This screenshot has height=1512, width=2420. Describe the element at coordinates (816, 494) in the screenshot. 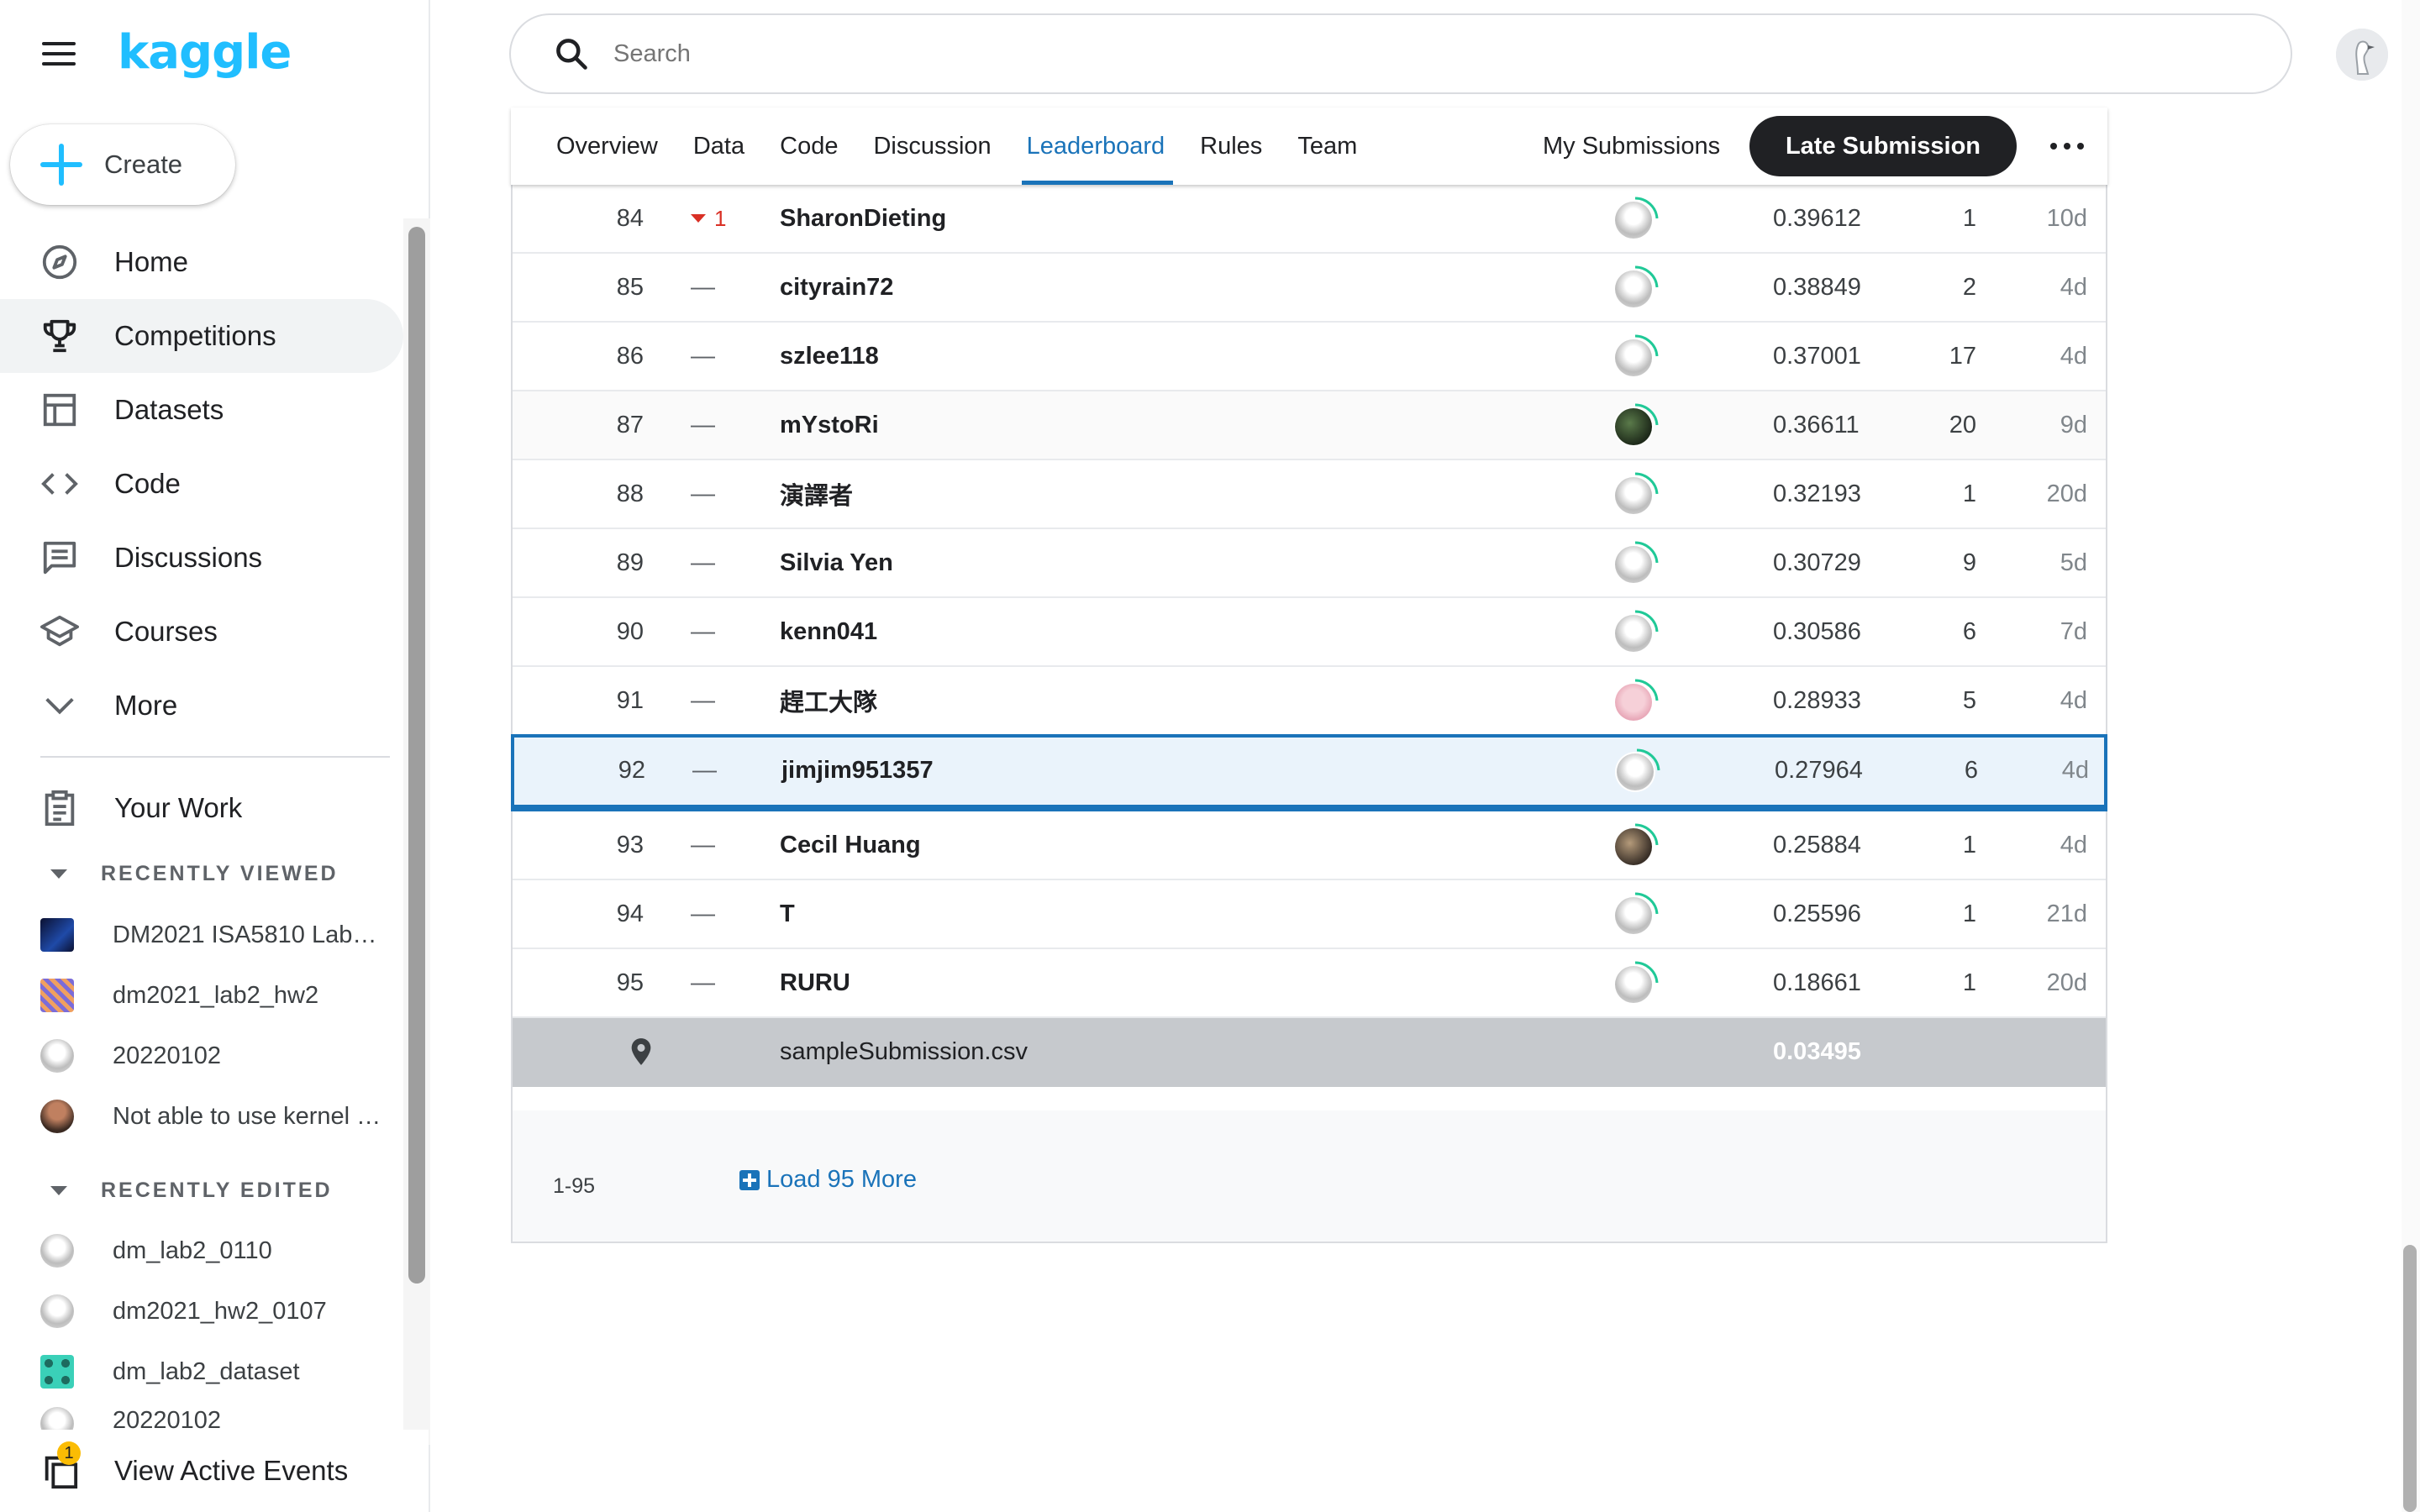

I see `team-name: 演譯者` at that location.